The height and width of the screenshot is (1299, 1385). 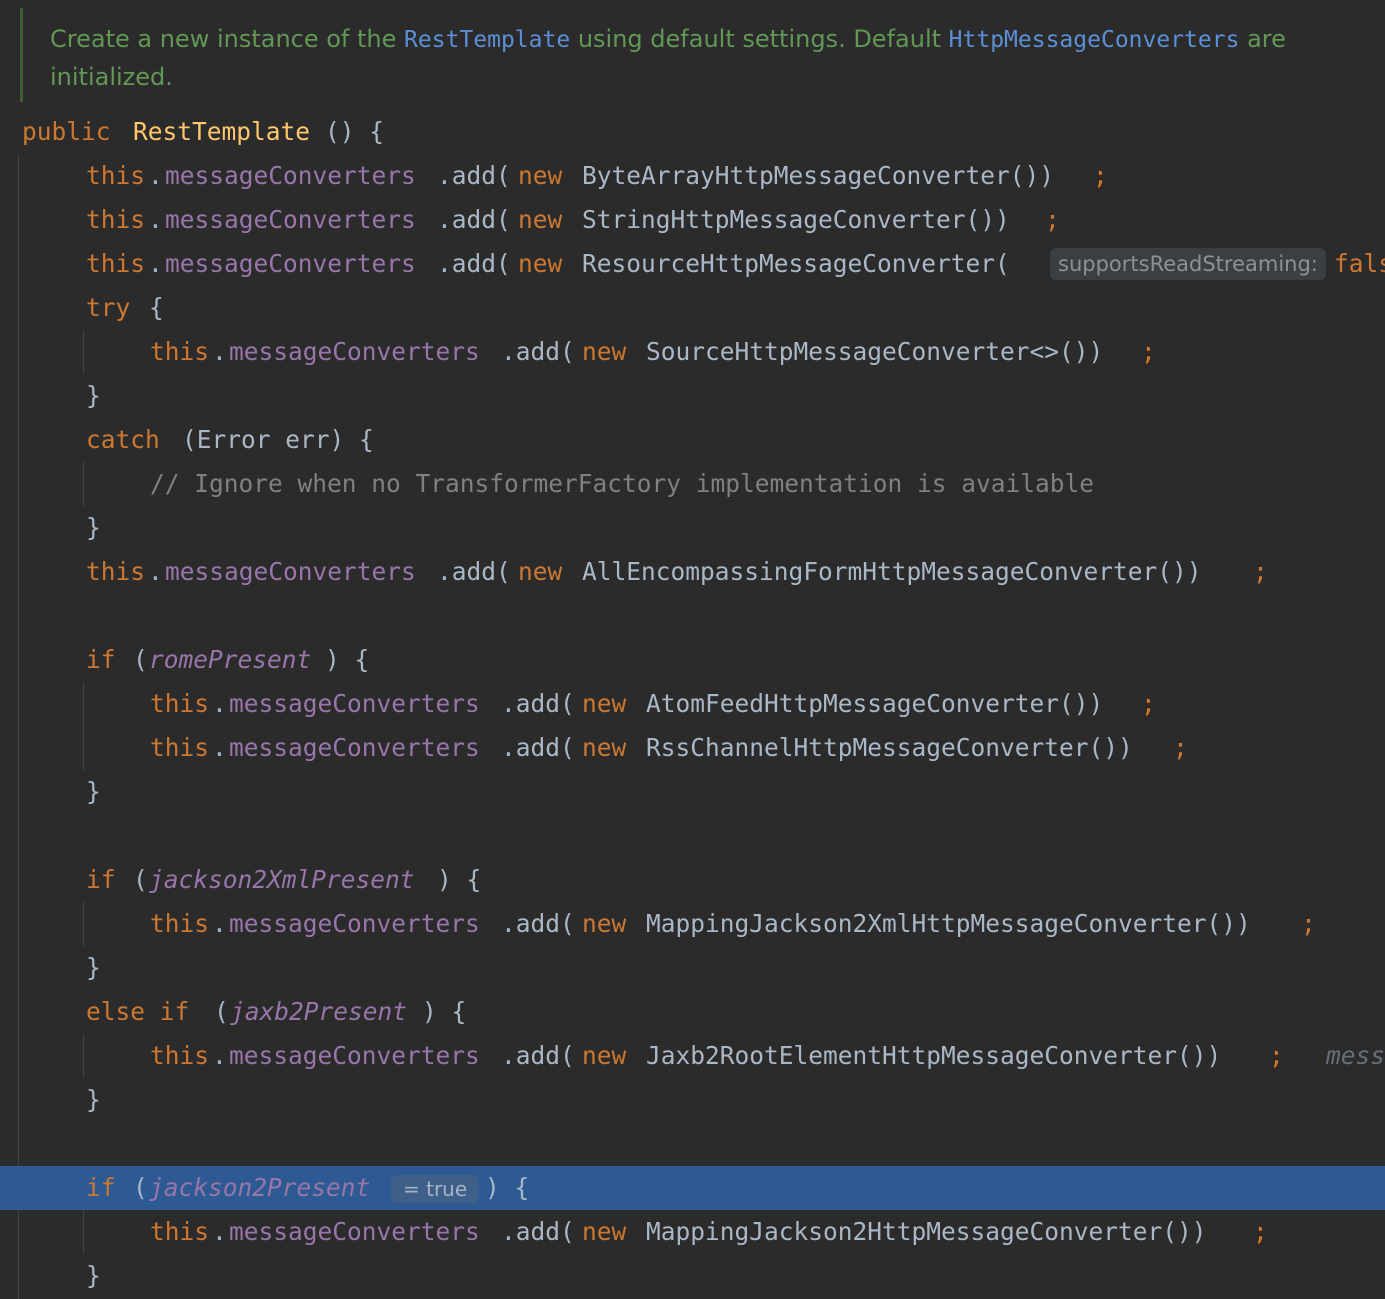 I want to click on argument-value: fals, so click(x=1359, y=263).